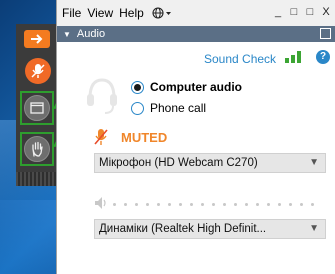 The image size is (335, 274). Describe the element at coordinates (240, 59) in the screenshot. I see `sound-check-link: Sound Check` at that location.